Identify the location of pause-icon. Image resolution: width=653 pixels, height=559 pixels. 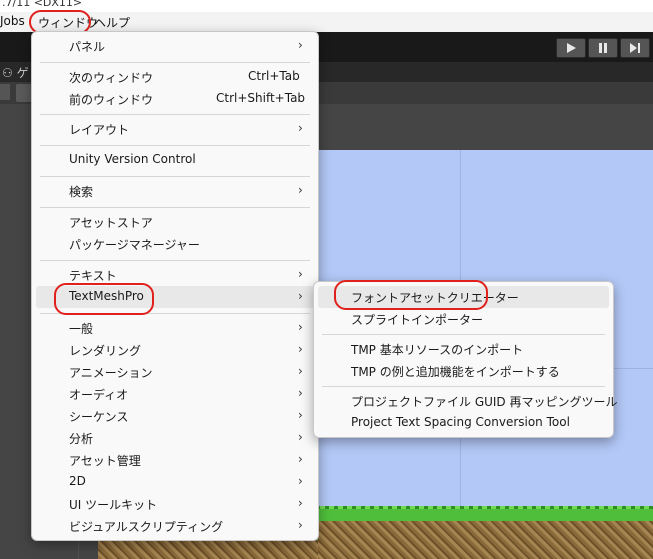
(603, 48).